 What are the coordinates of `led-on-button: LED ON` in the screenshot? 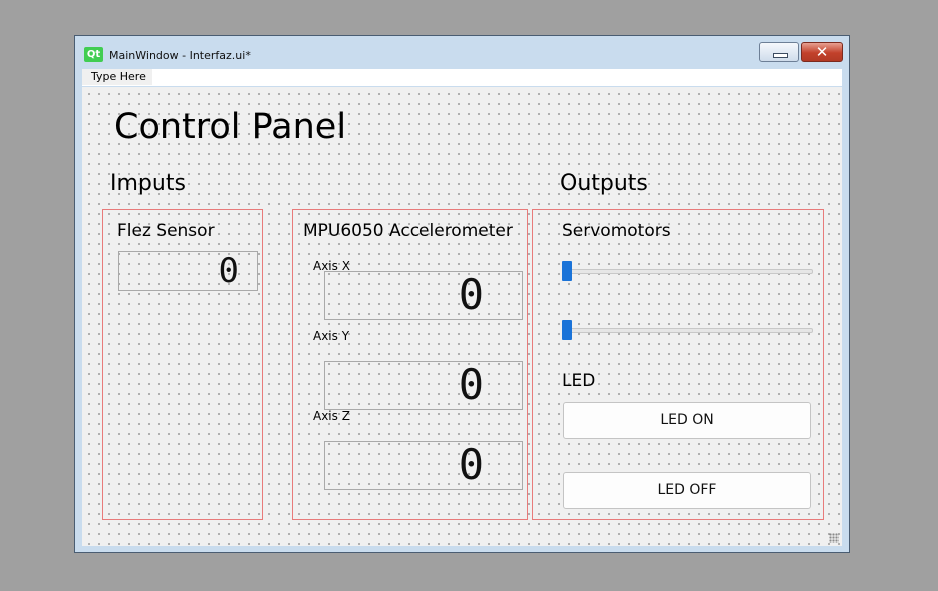 It's located at (687, 420).